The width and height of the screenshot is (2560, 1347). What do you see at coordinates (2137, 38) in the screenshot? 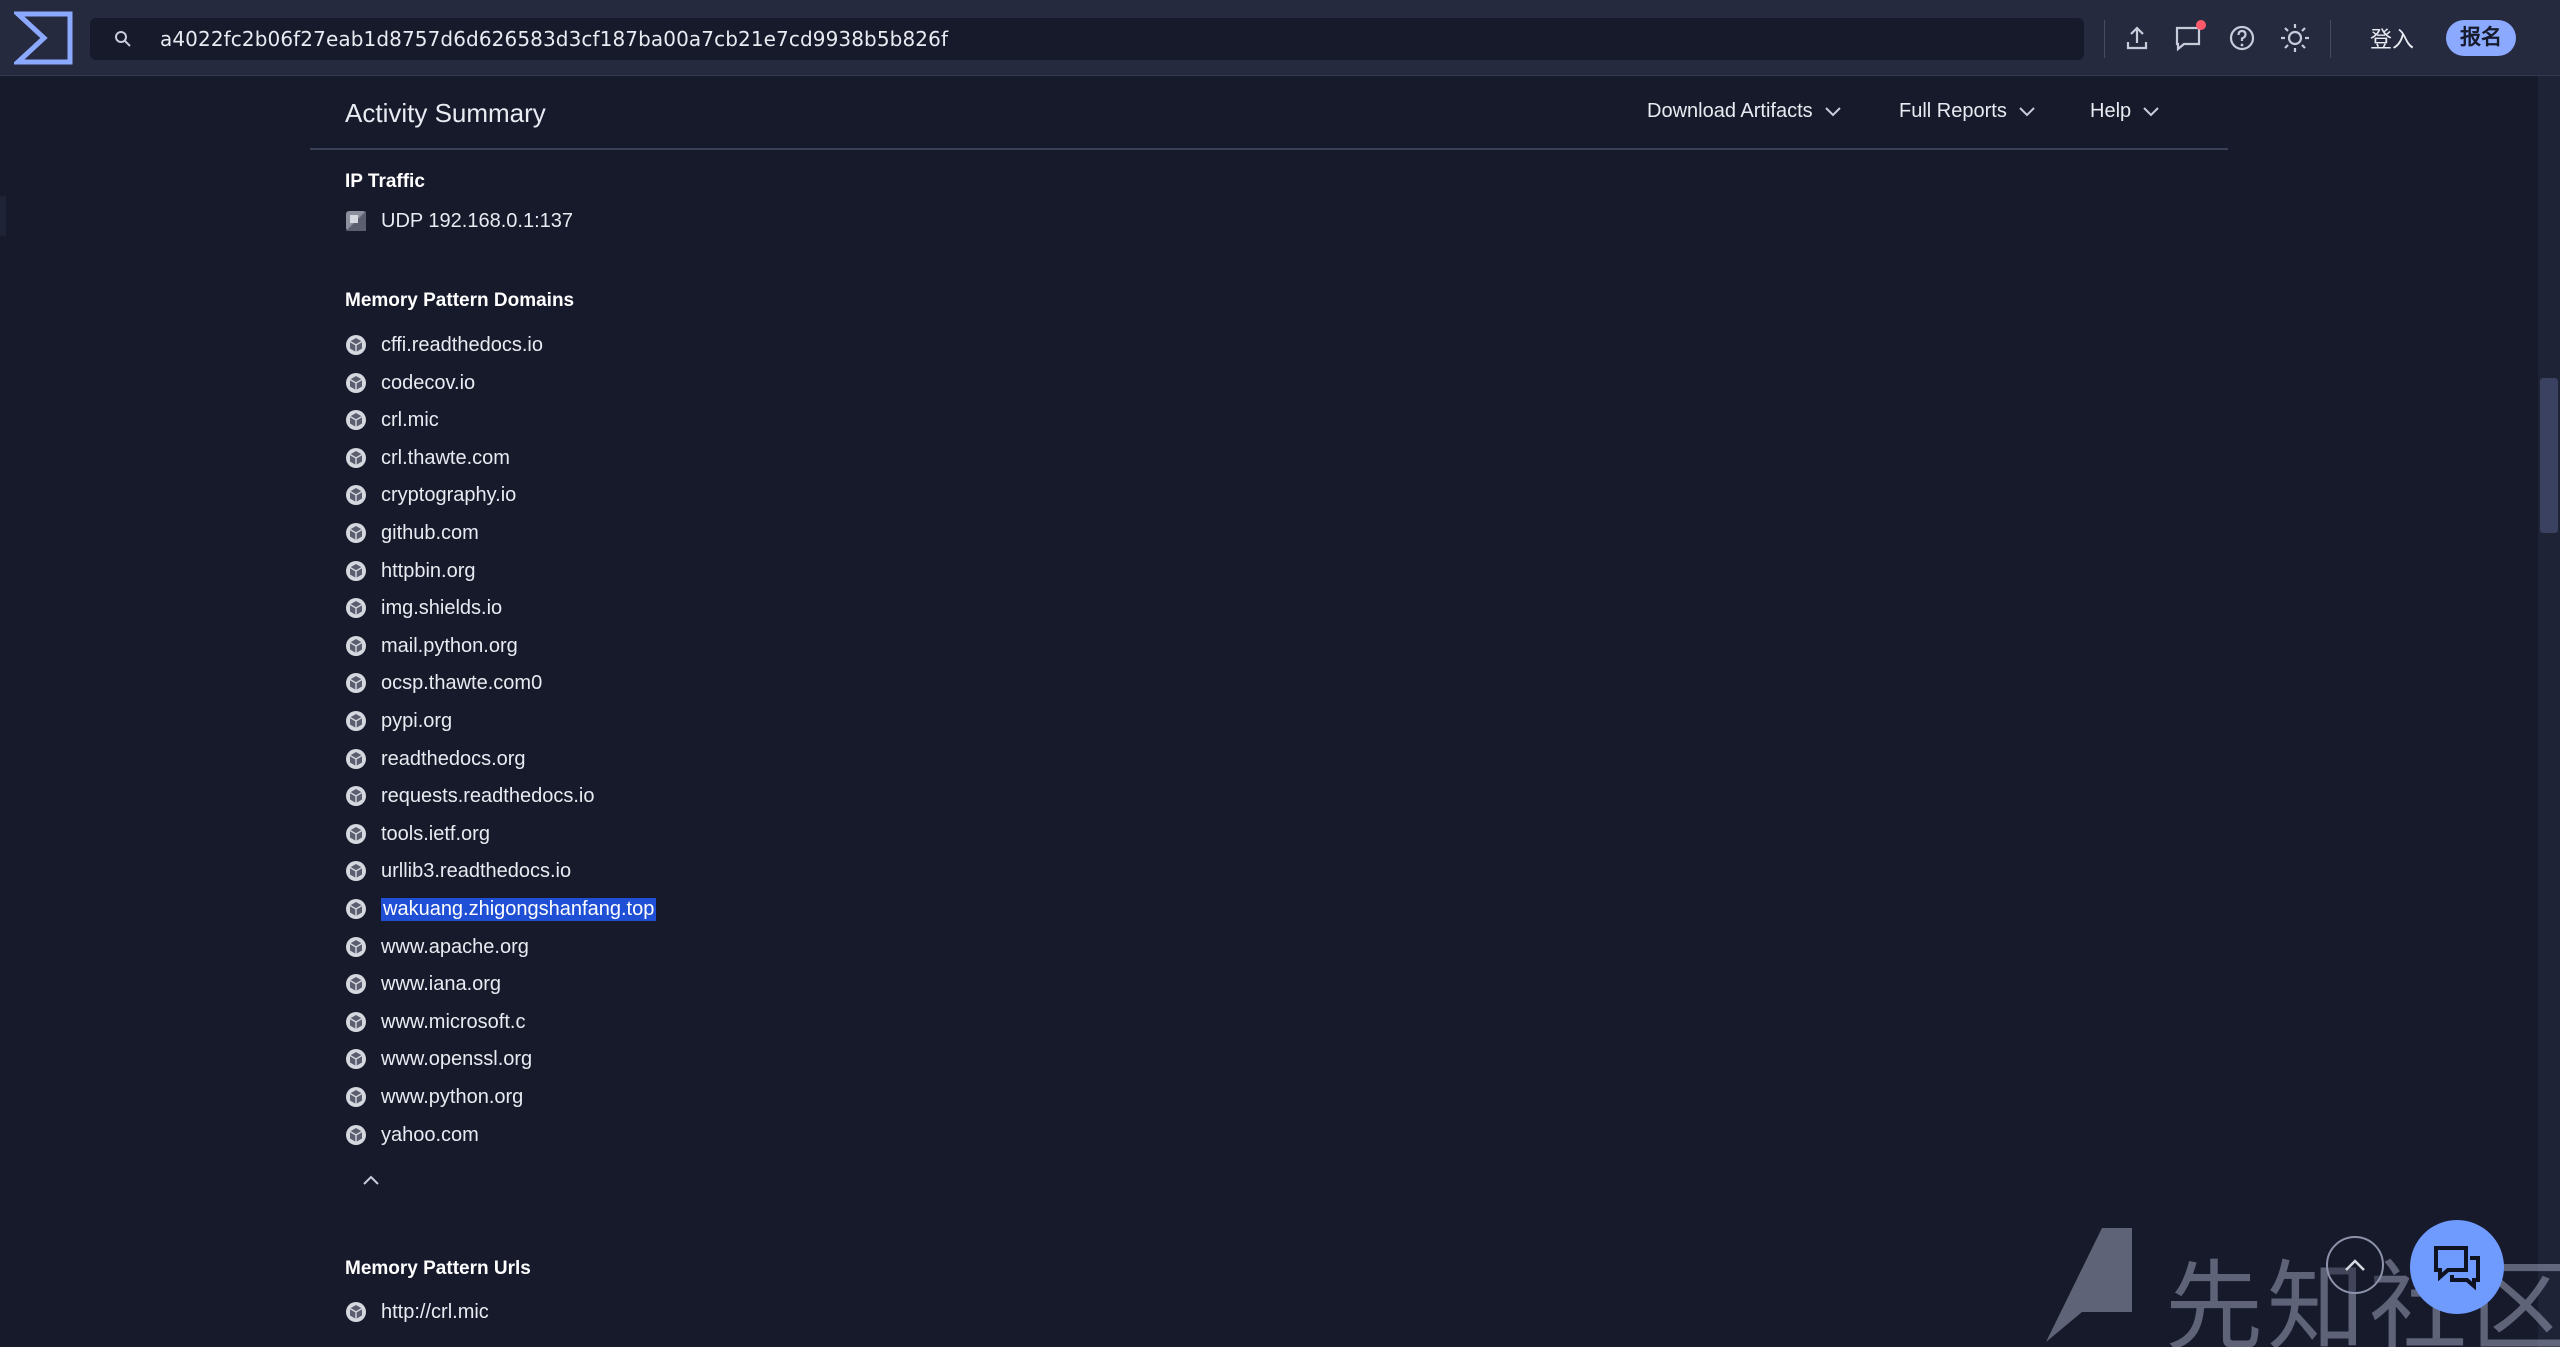
I see `upload-icon` at bounding box center [2137, 38].